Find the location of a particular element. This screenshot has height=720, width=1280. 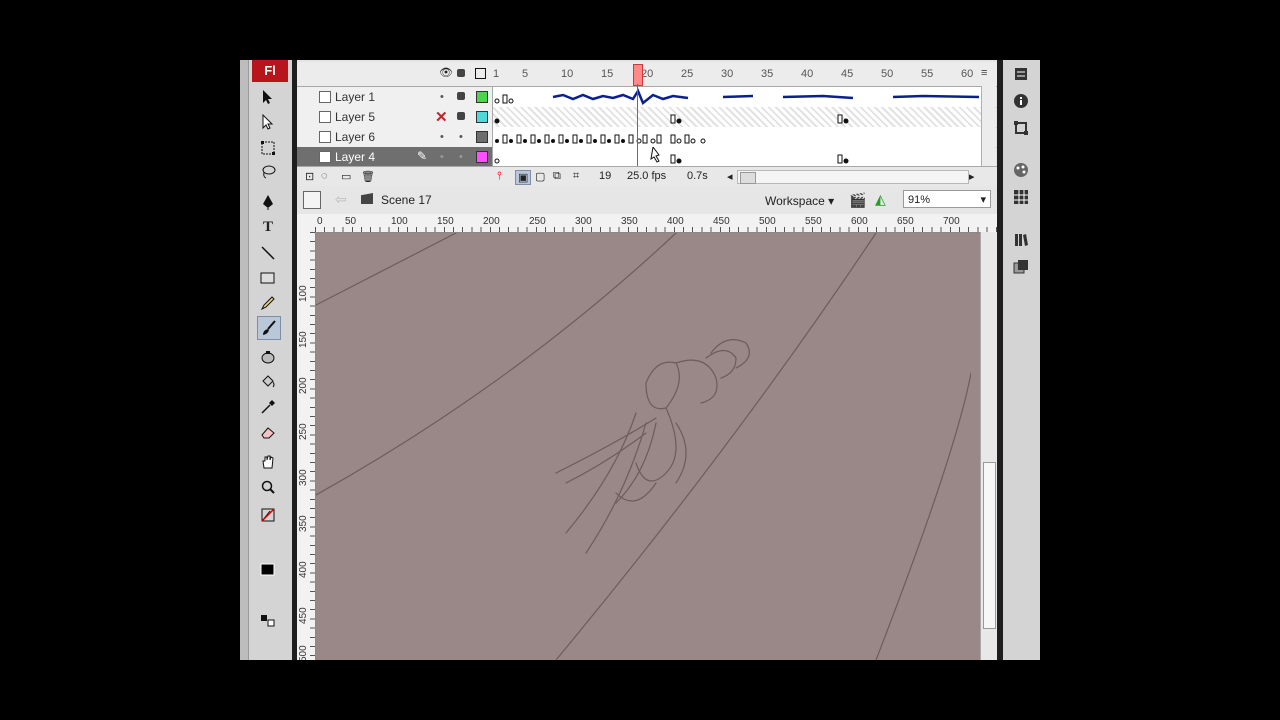

layer-label: Layer 1 is located at coordinates (355, 97).